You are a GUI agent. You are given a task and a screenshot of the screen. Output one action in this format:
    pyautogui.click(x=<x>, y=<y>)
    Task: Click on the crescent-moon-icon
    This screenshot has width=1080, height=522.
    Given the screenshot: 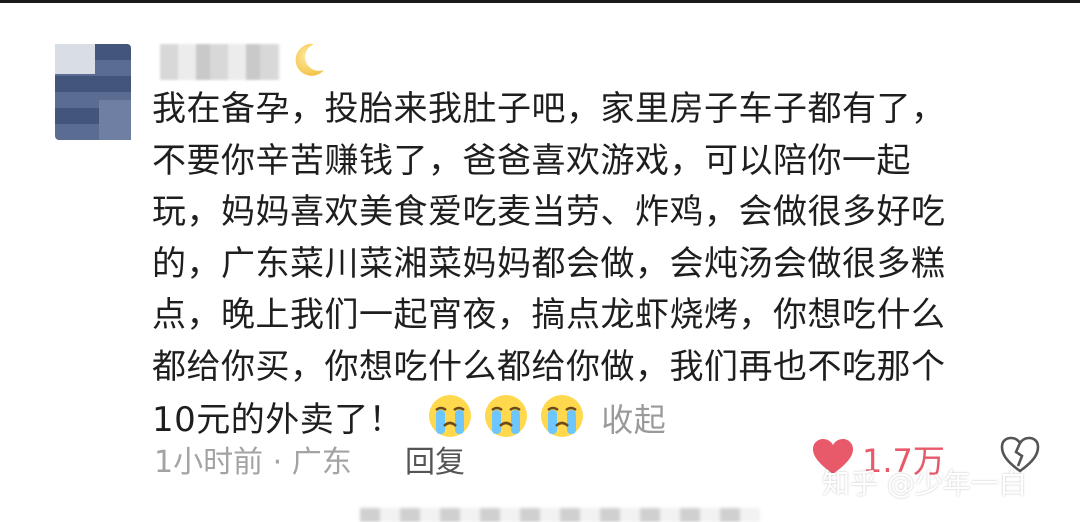 What is the action you would take?
    pyautogui.click(x=309, y=59)
    